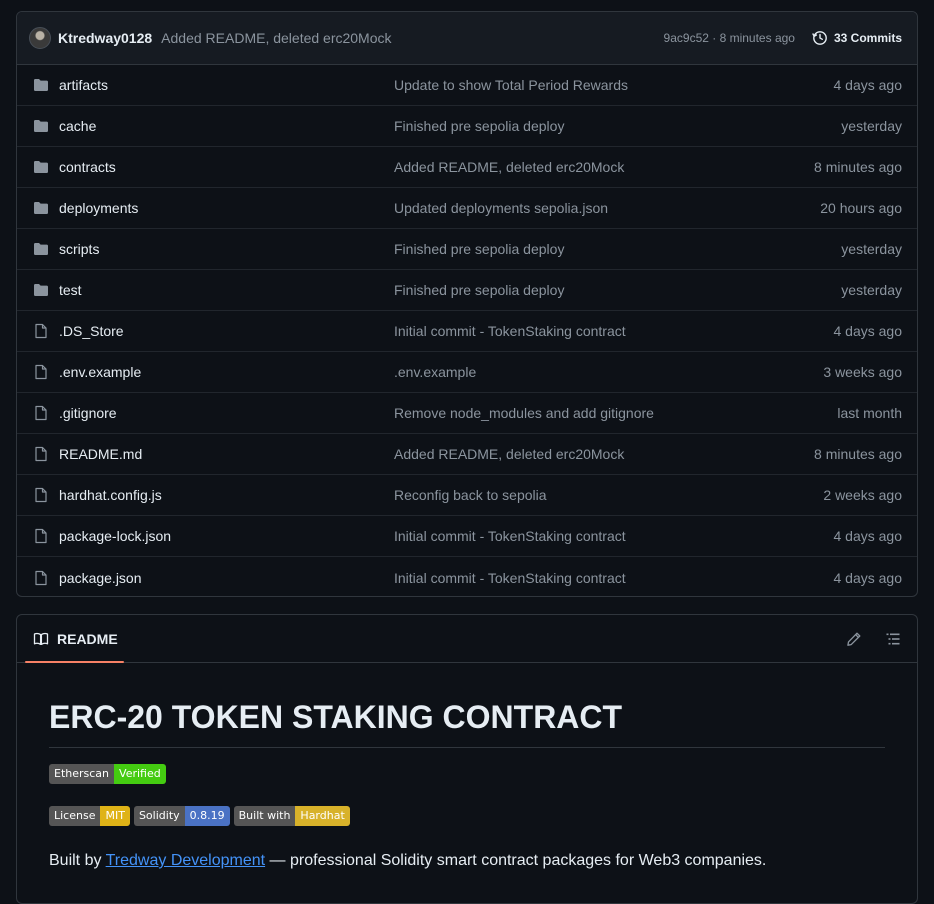  Describe the element at coordinates (226, 454) in the screenshot. I see `file-name-link: README.md` at that location.